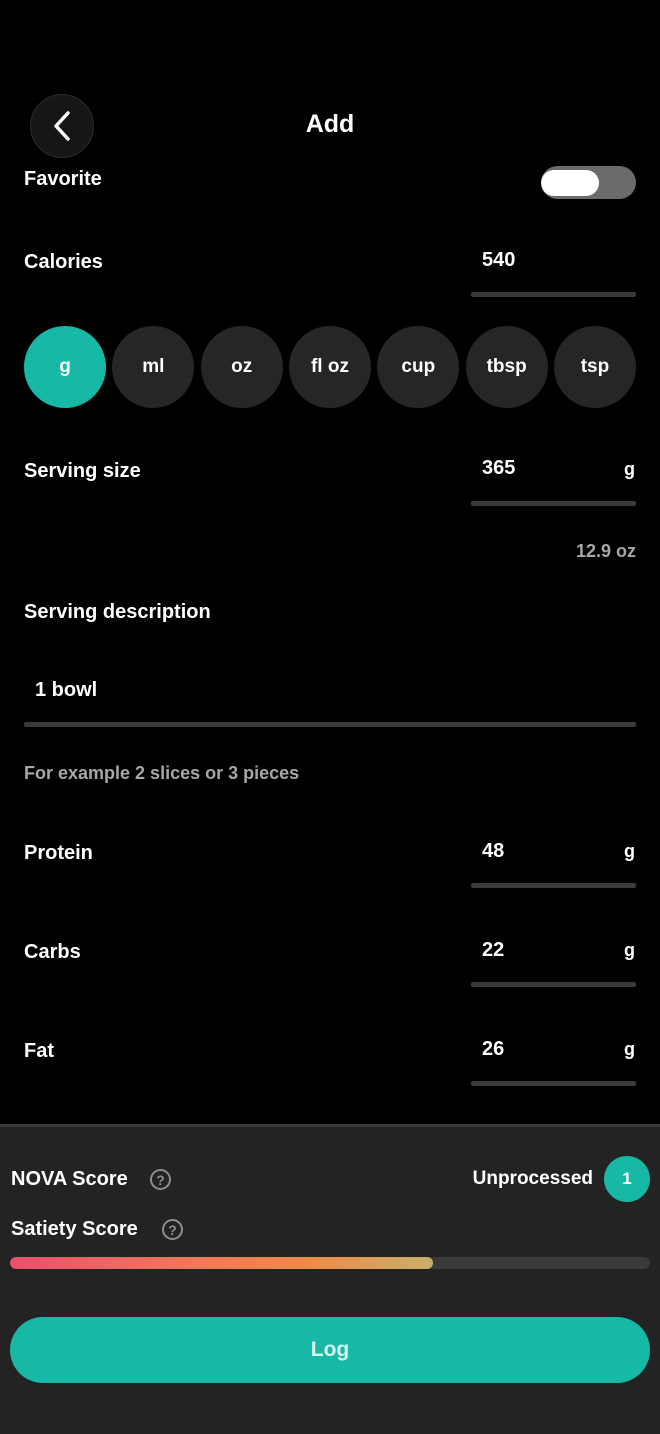  What do you see at coordinates (553, 294) in the screenshot?
I see `calories-underline` at bounding box center [553, 294].